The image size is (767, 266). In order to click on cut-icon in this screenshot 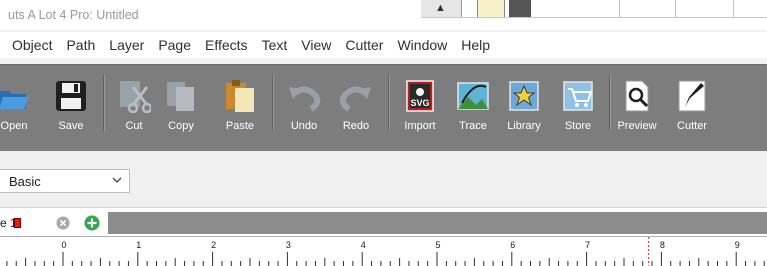, I will do `click(135, 97)`.